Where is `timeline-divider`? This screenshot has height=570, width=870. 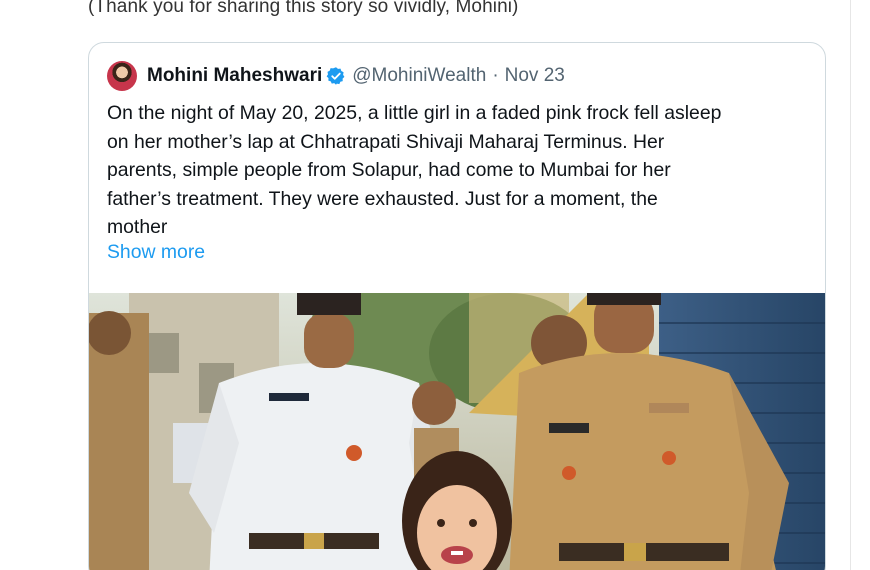
timeline-divider is located at coordinates (850, 285).